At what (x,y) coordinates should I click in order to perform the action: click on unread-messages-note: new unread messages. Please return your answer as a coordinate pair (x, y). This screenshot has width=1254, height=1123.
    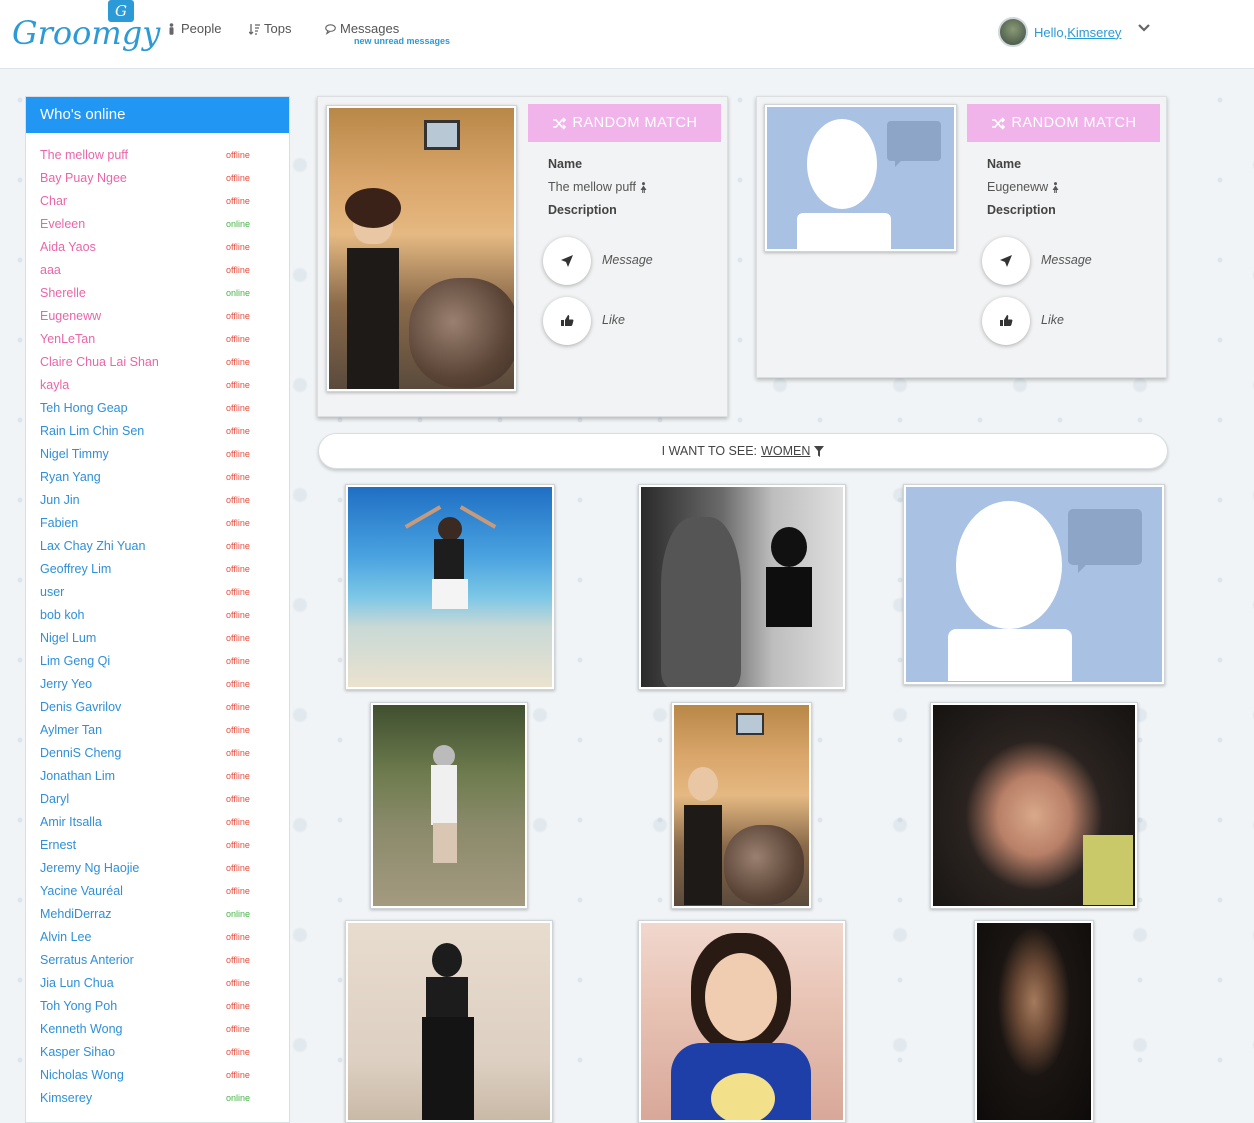
    Looking at the image, I should click on (402, 41).